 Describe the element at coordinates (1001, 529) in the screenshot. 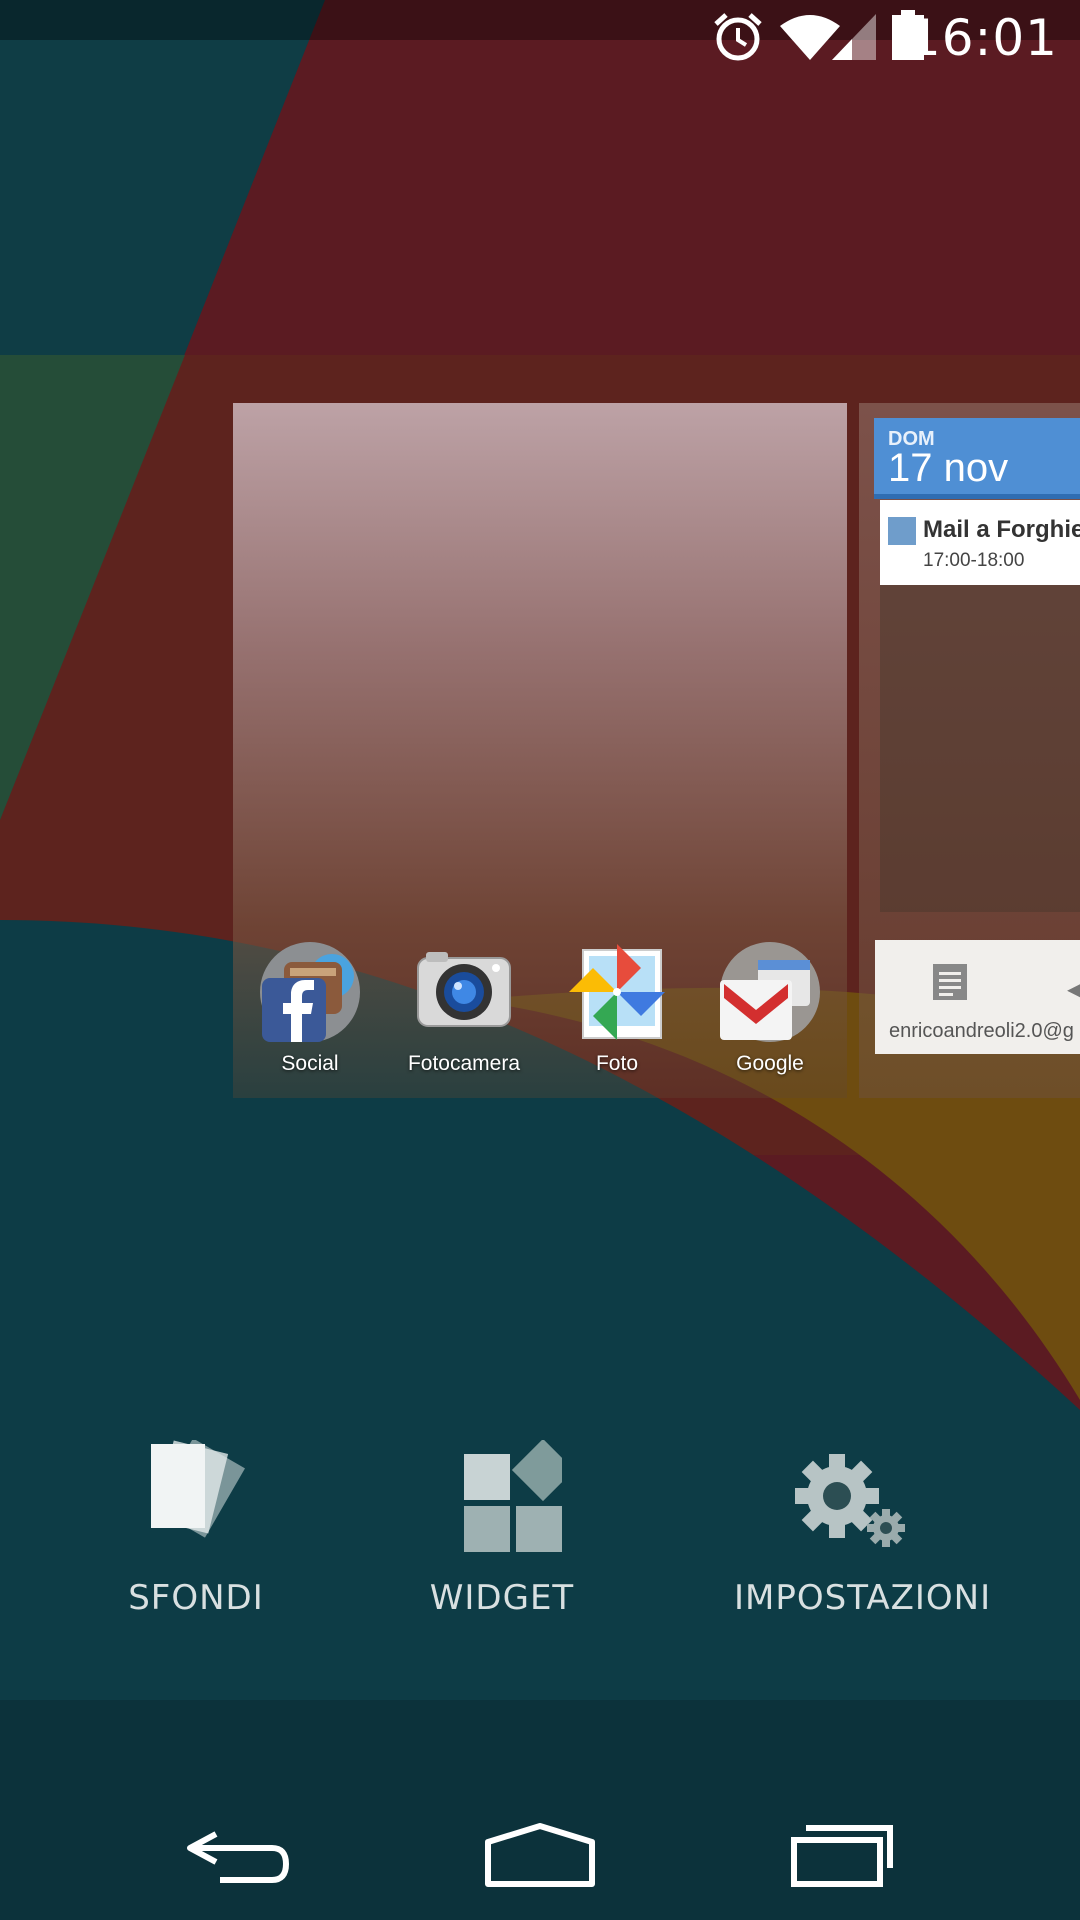

I see `event-title: Mail a Forghie` at that location.